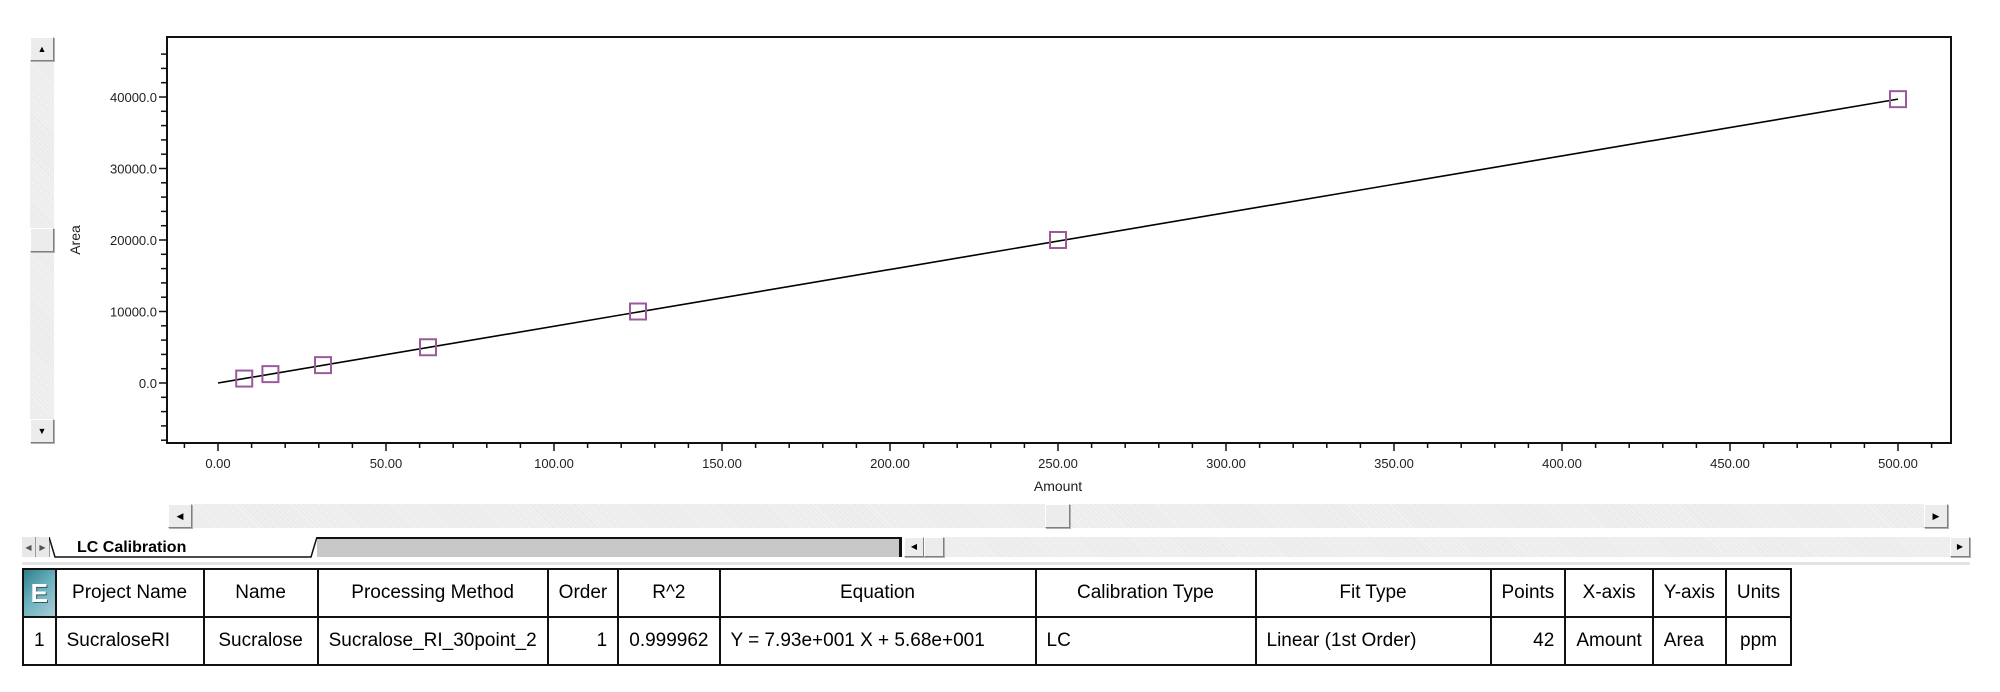 The height and width of the screenshot is (692, 2000). What do you see at coordinates (1609, 593) in the screenshot?
I see `col-x-axis: X-axis` at bounding box center [1609, 593].